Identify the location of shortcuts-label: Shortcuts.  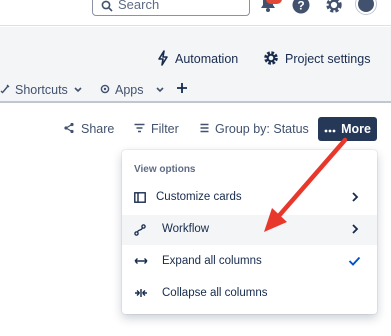
(41, 90).